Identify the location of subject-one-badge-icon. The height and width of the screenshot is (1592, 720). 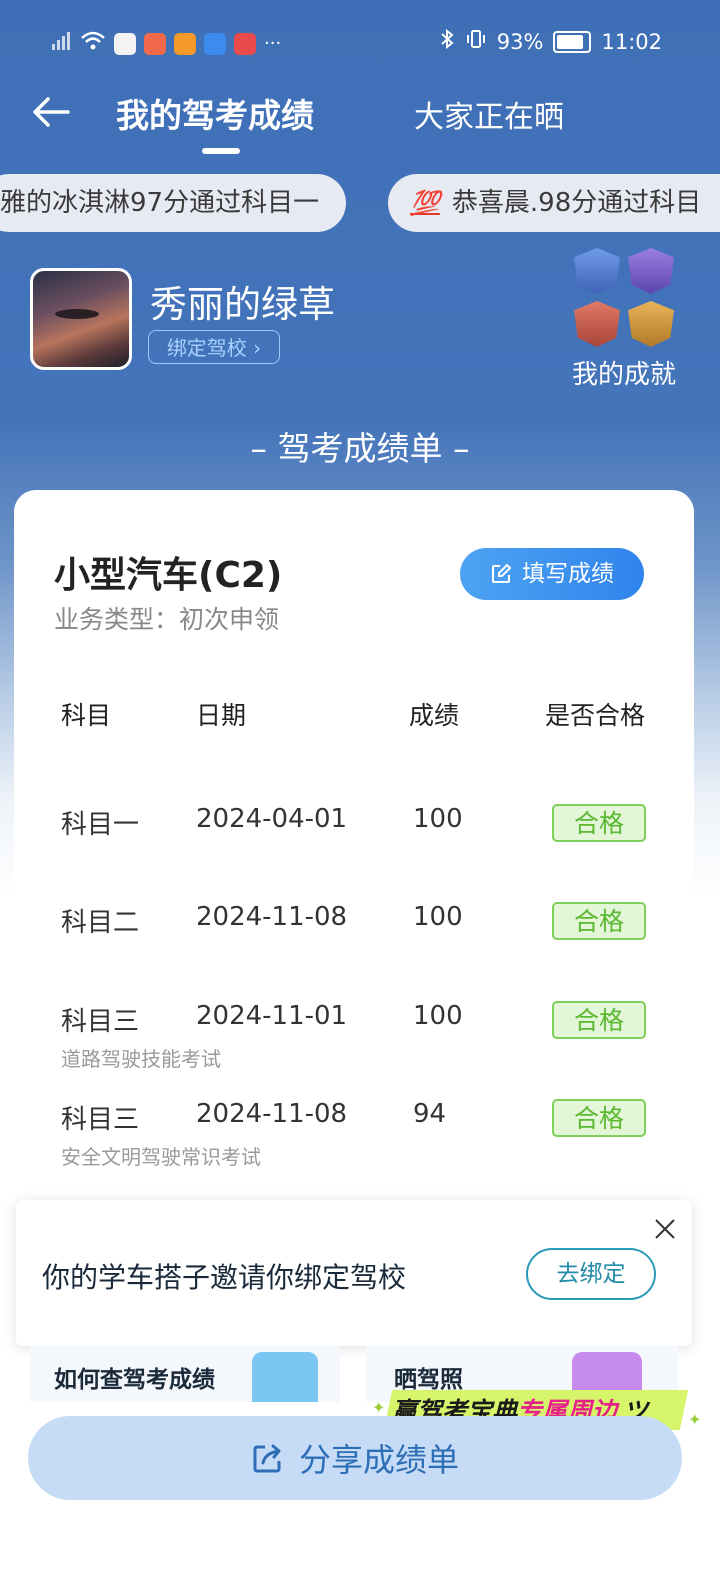
(597, 271).